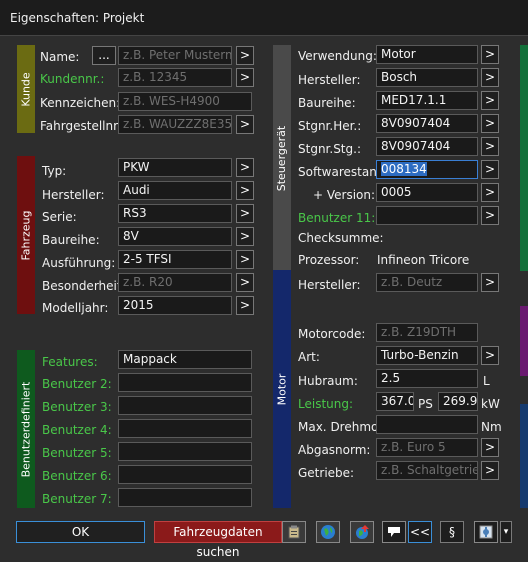  Describe the element at coordinates (490, 447) in the screenshot. I see `abgasnorm-arrow-button: >` at that location.